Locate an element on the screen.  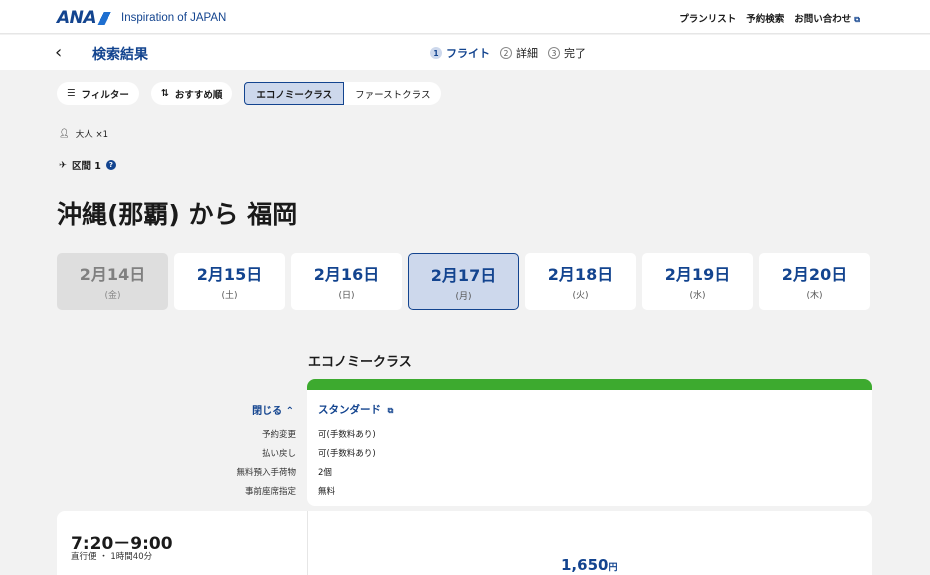
flight-duration: 直行便 ・ 1時間40分 is located at coordinates (112, 557).